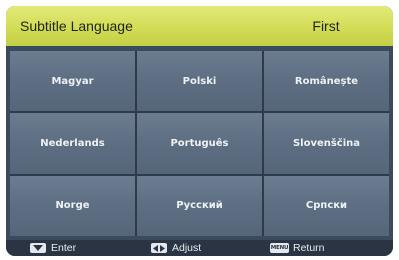  Describe the element at coordinates (199, 205) in the screenshot. I see `language-option-russian: Русский` at that location.